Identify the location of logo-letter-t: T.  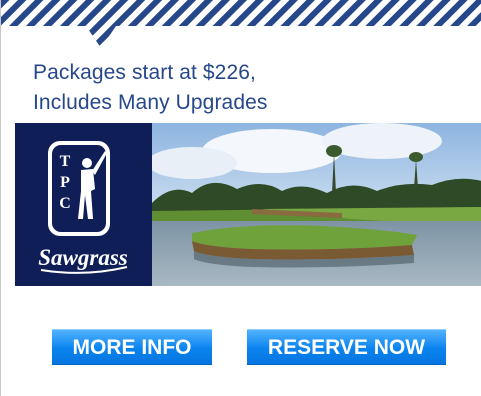
(65, 161).